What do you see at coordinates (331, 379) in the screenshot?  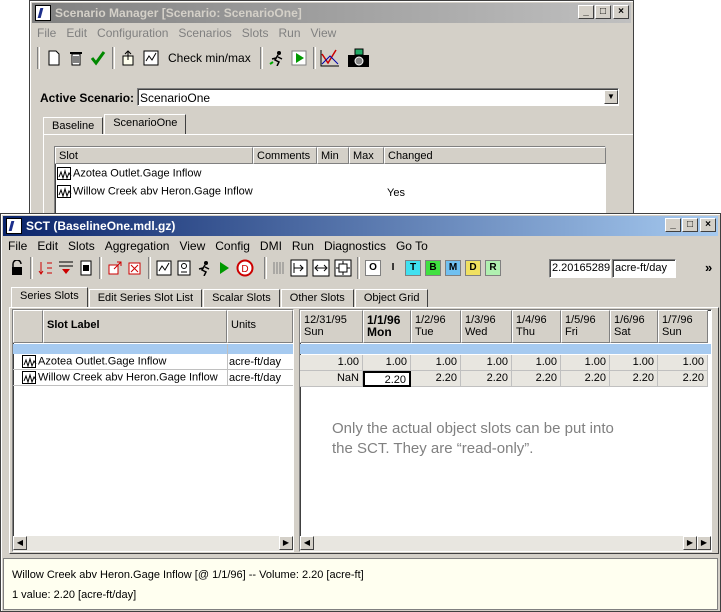 I see `series-value-cell: NaN` at bounding box center [331, 379].